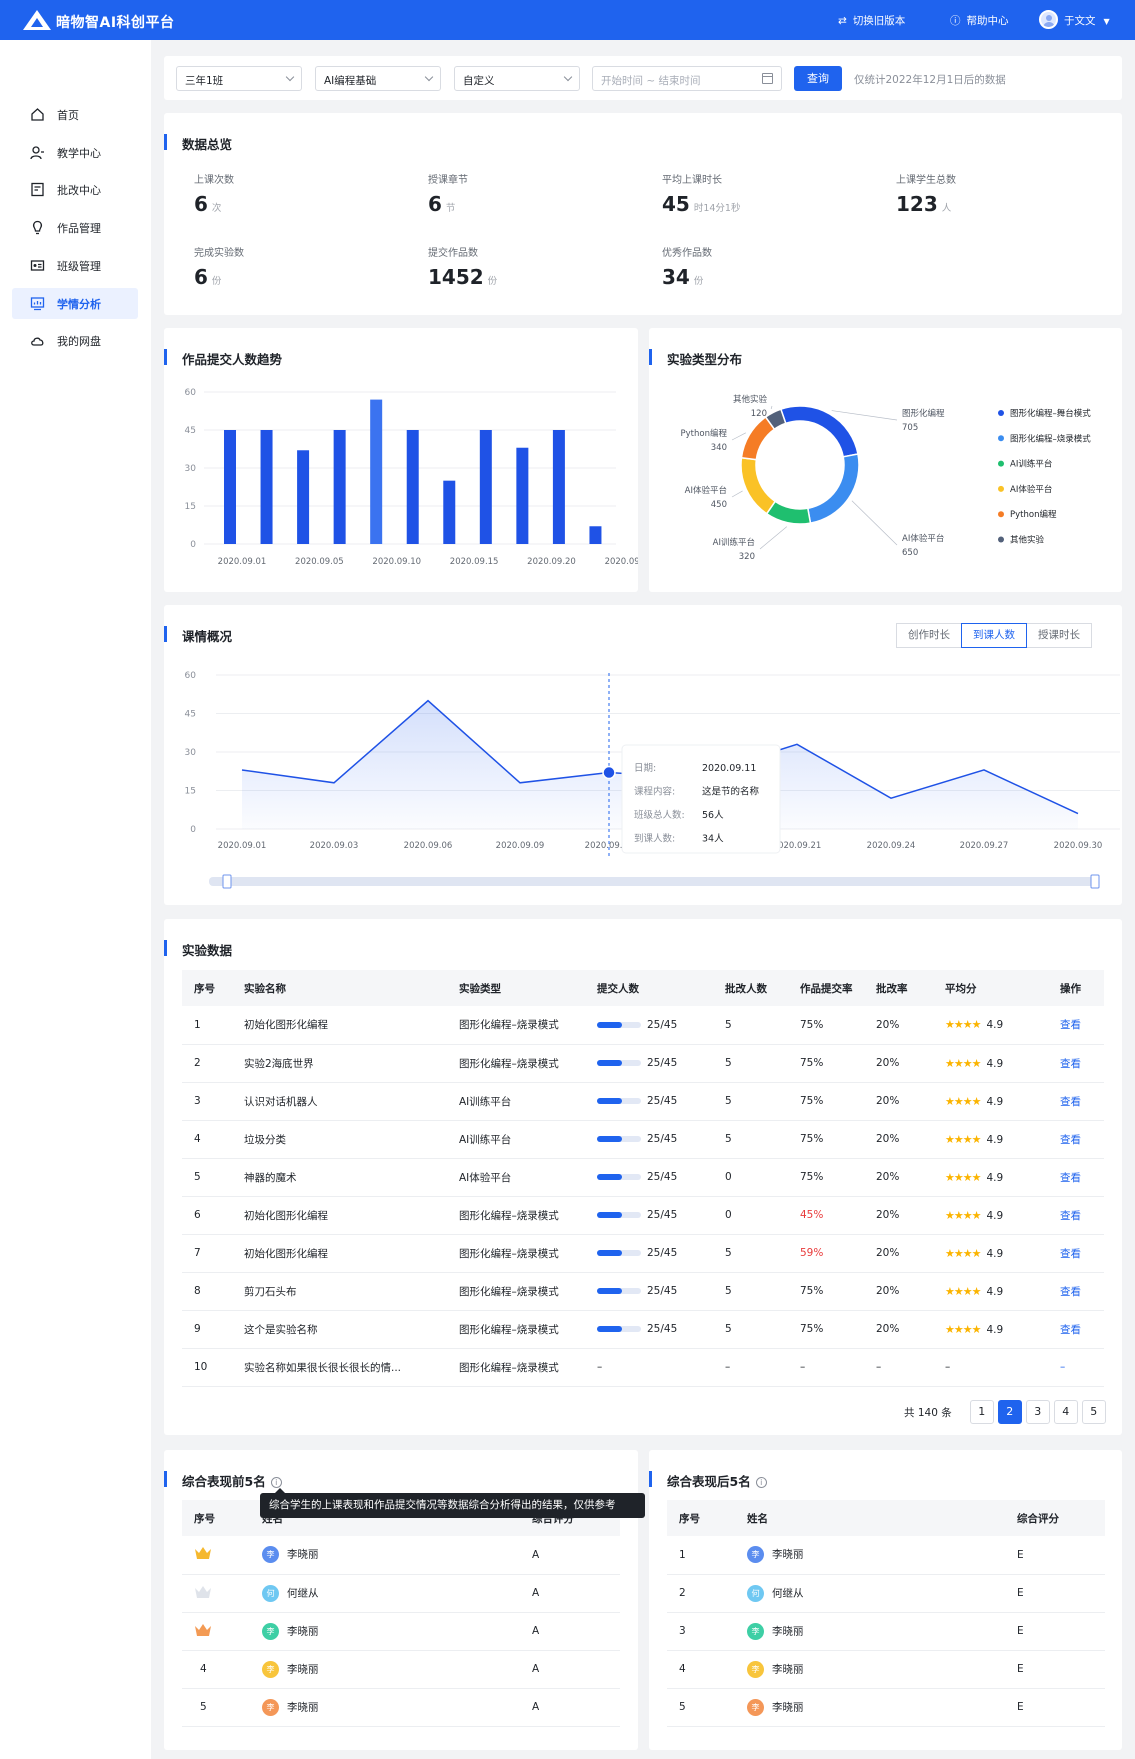 The image size is (1135, 1759). Describe the element at coordinates (1062, 1367) in the screenshot. I see `view-link: –` at that location.